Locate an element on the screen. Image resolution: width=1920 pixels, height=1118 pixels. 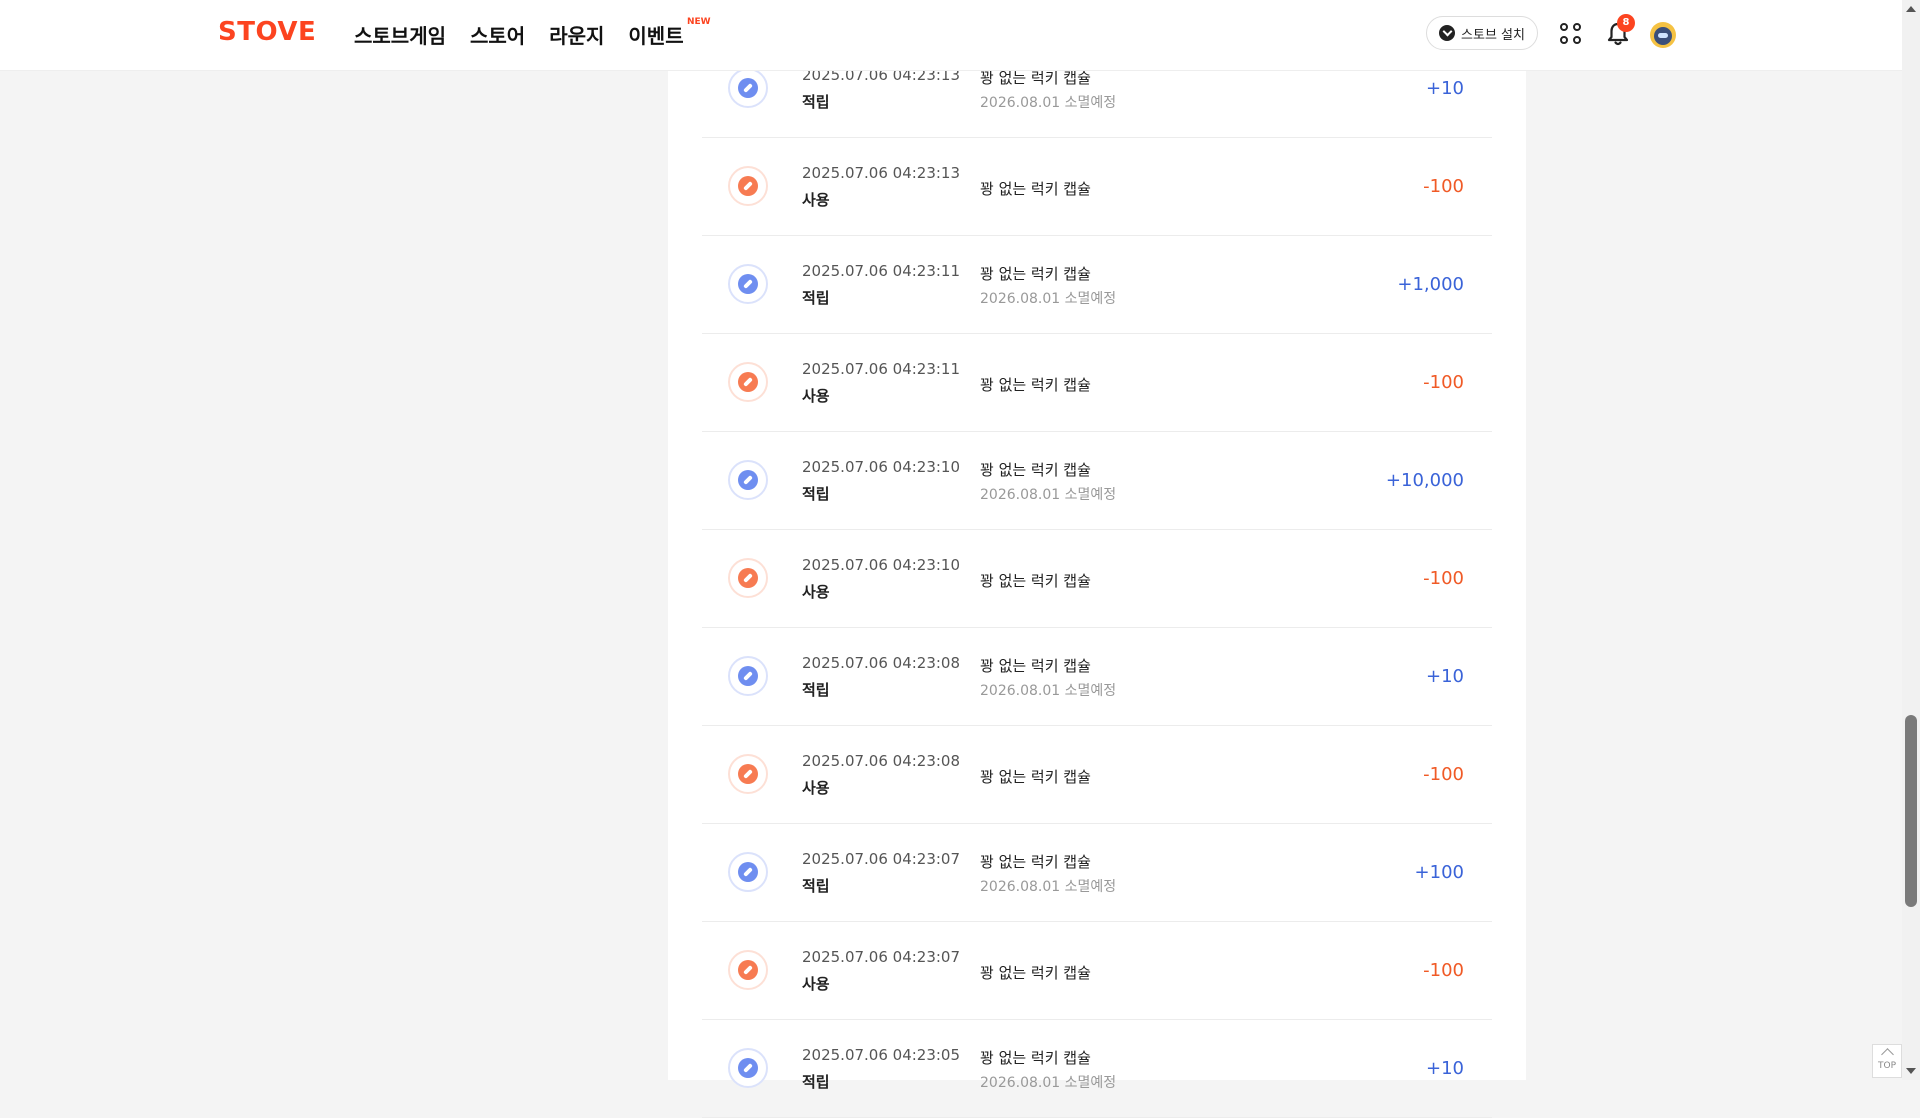
scroll-down-arrow-icon is located at coordinates (1911, 1071).